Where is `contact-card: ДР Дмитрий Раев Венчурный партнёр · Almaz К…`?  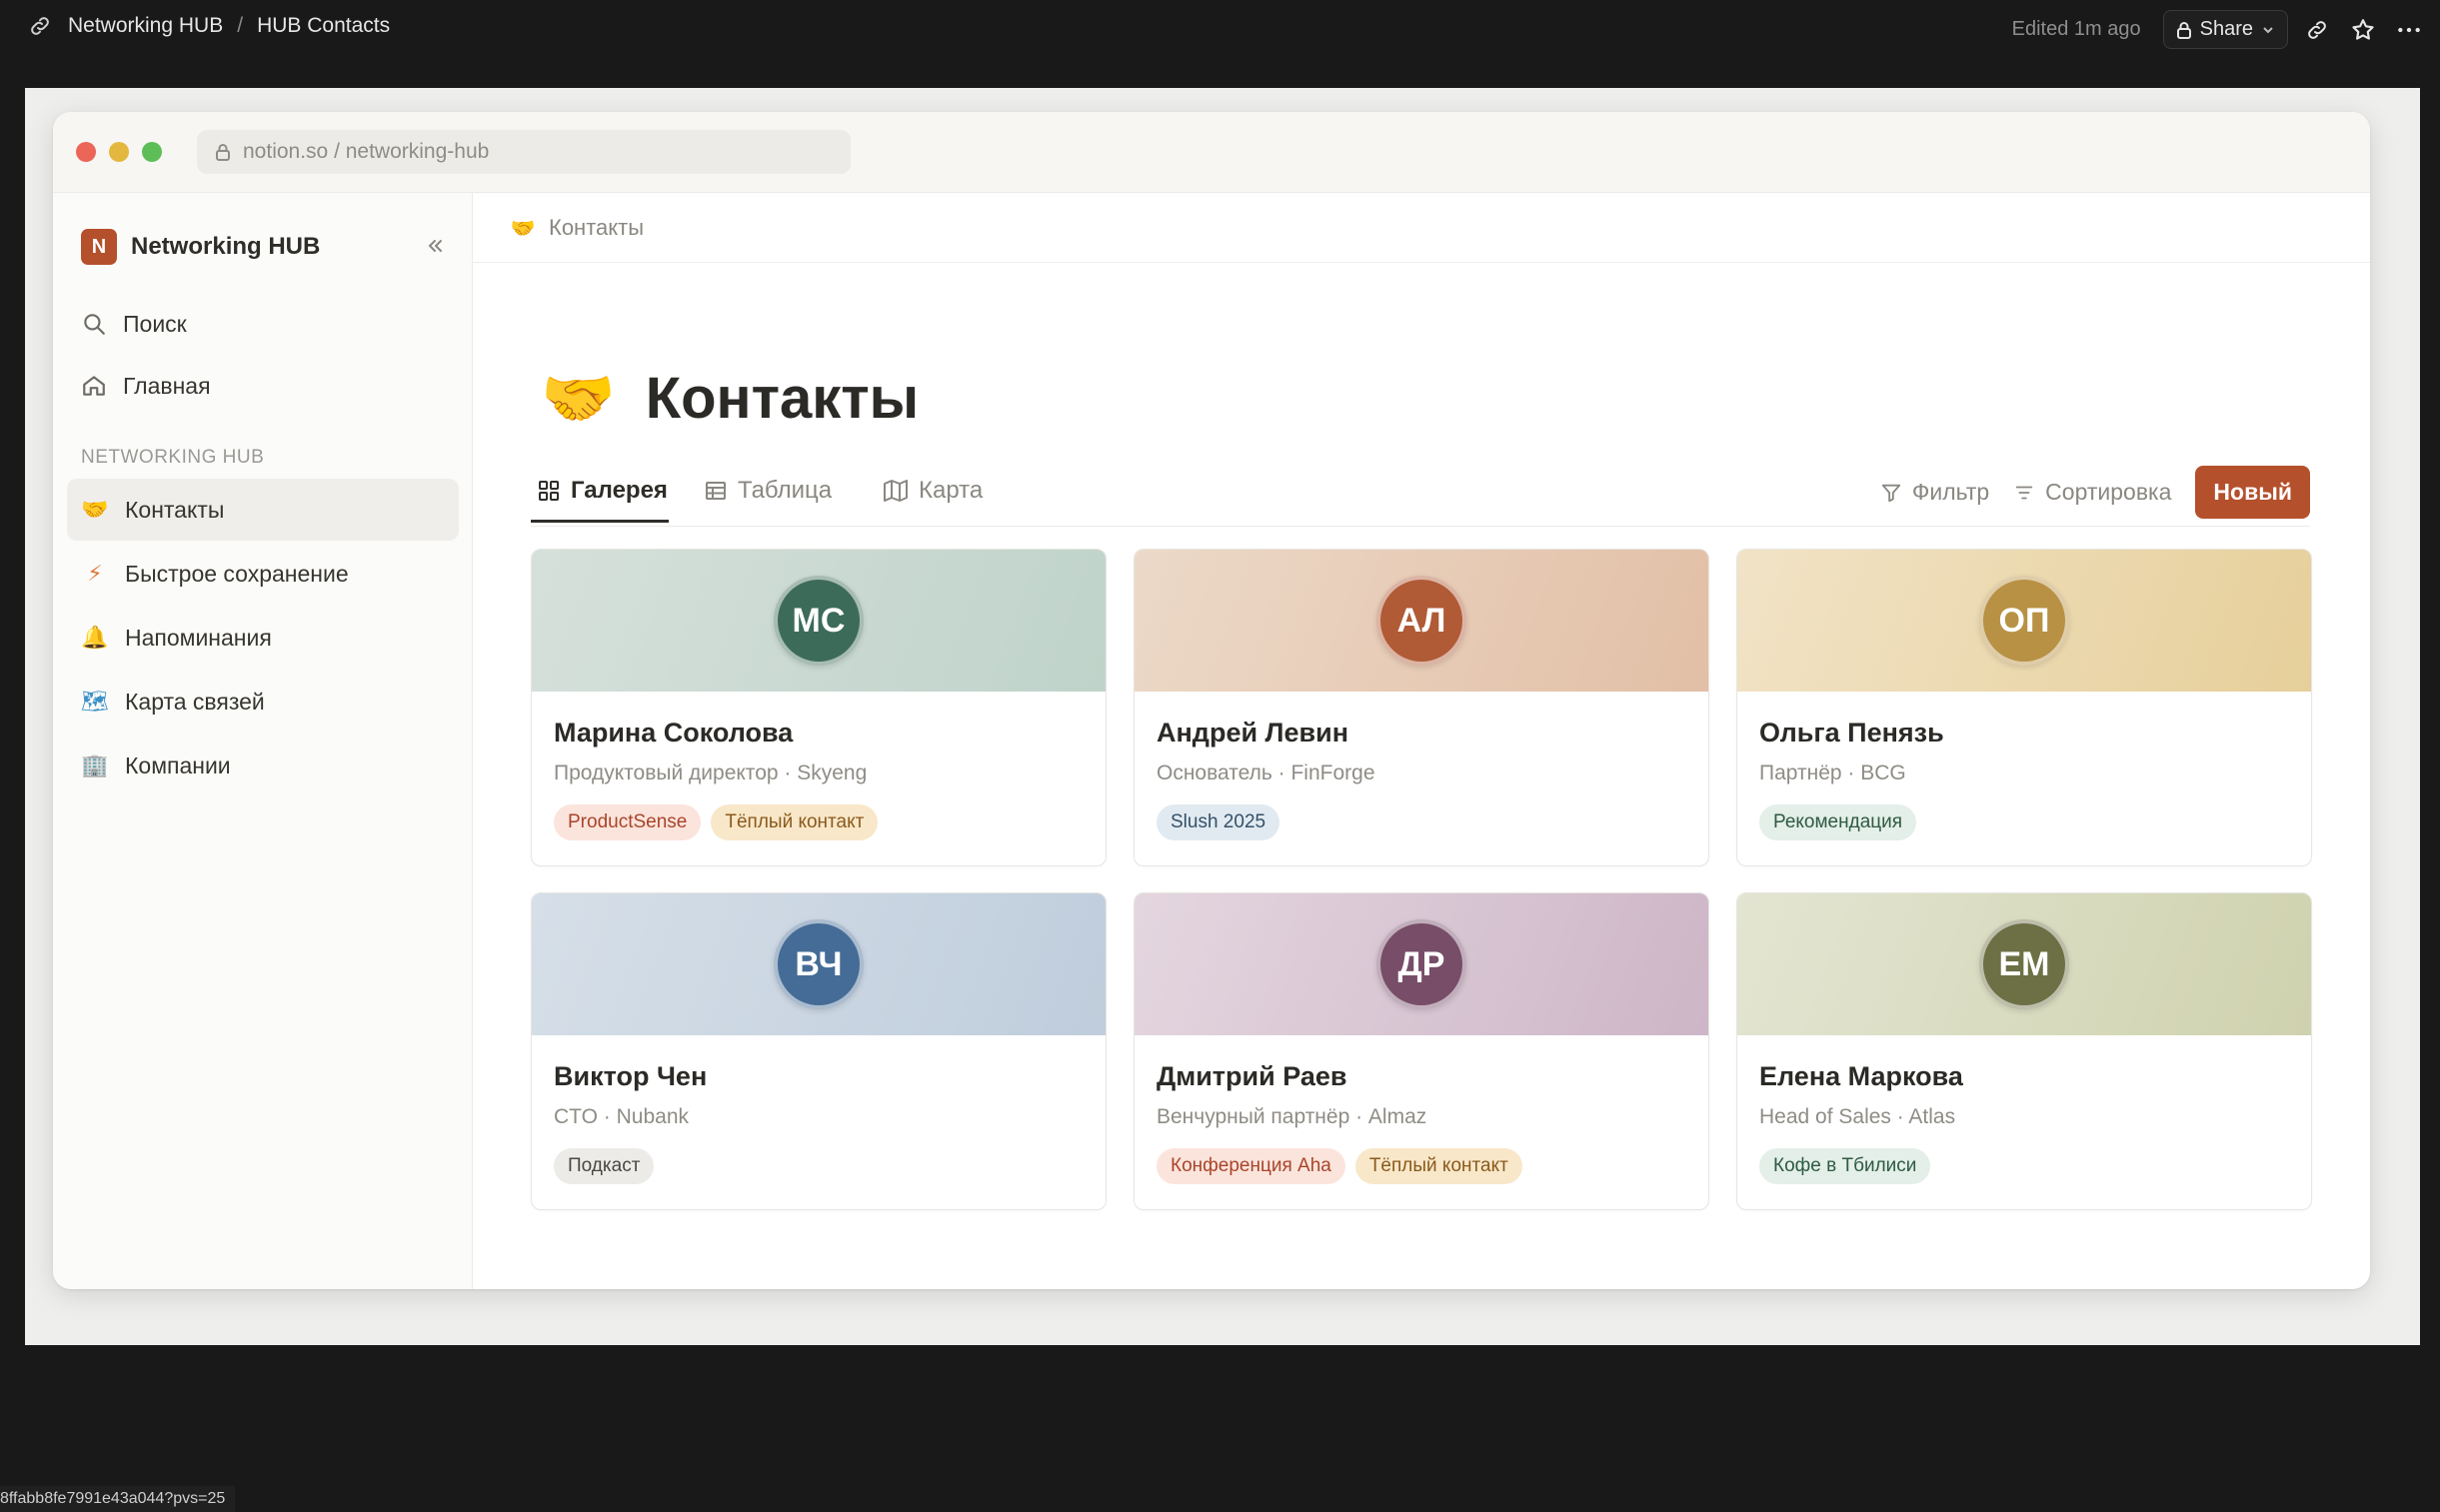
contact-card: ДР Дмитрий Раев Венчурный партнёр · Almaz К… is located at coordinates (1421, 1051).